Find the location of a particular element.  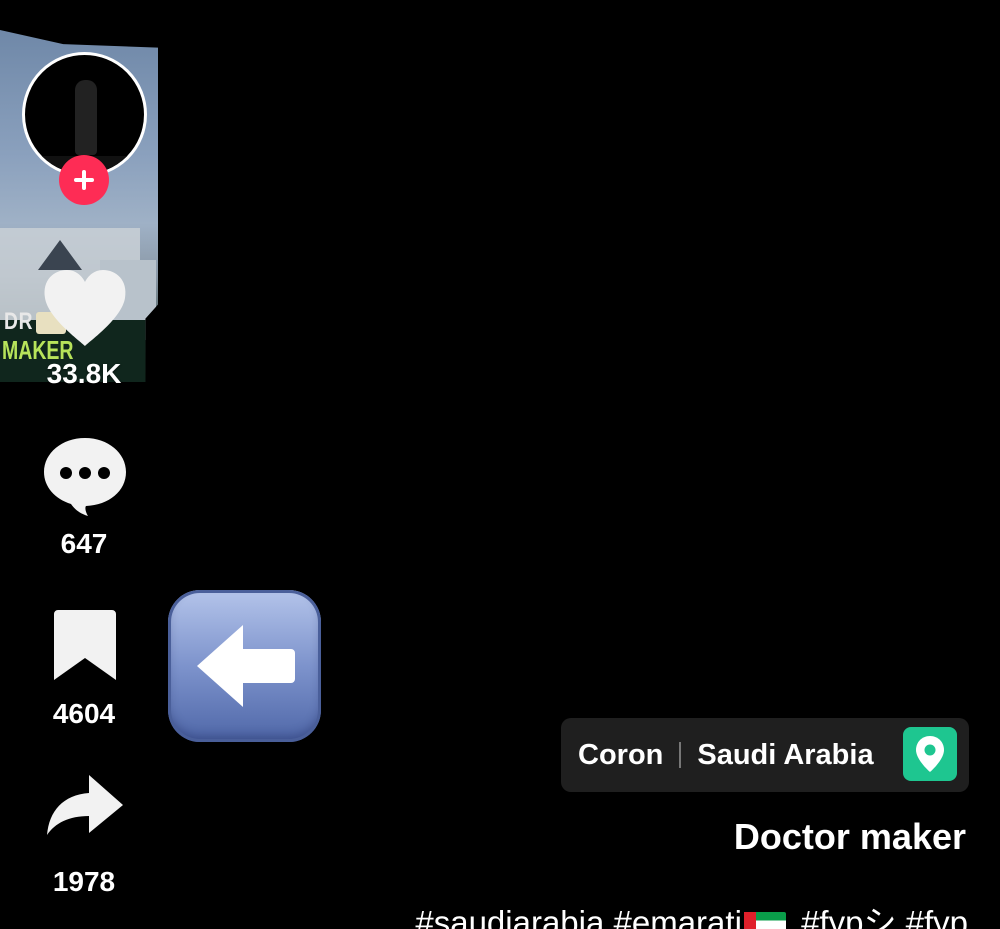

location-tag: Coron Saudi Arabia is located at coordinates (765, 755).